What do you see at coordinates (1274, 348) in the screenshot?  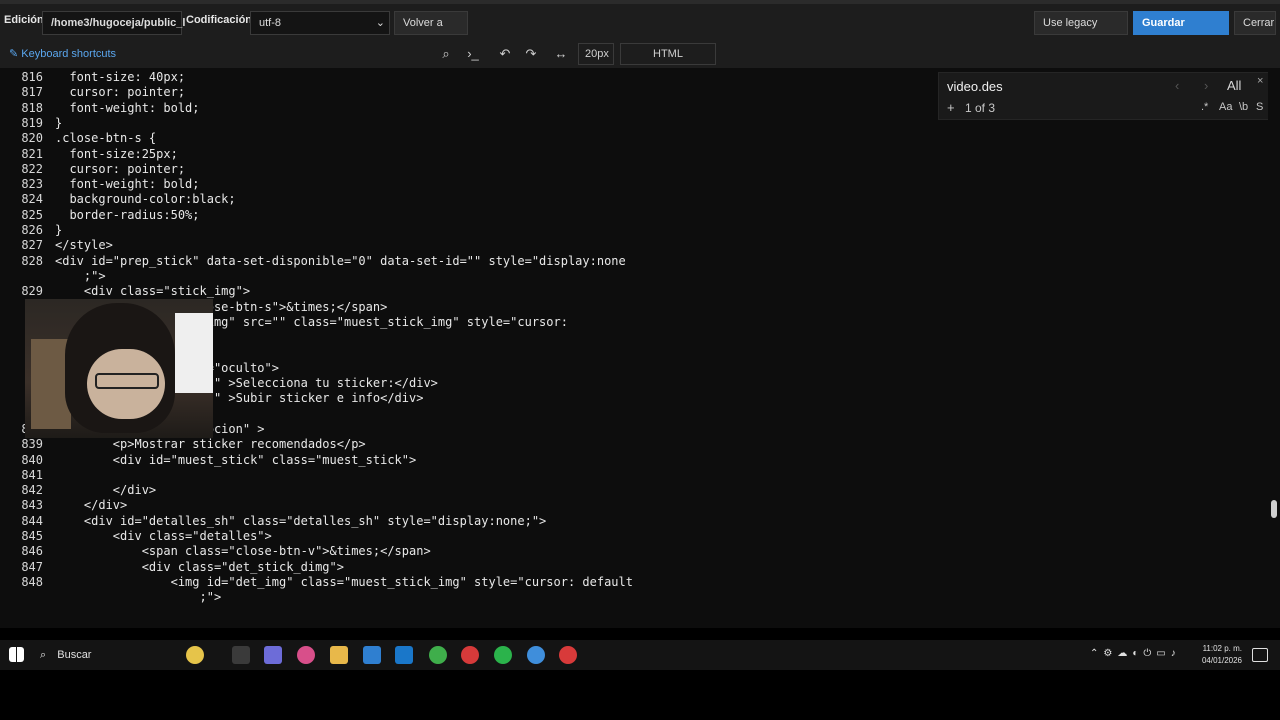 I see `vertical-scrollbar` at bounding box center [1274, 348].